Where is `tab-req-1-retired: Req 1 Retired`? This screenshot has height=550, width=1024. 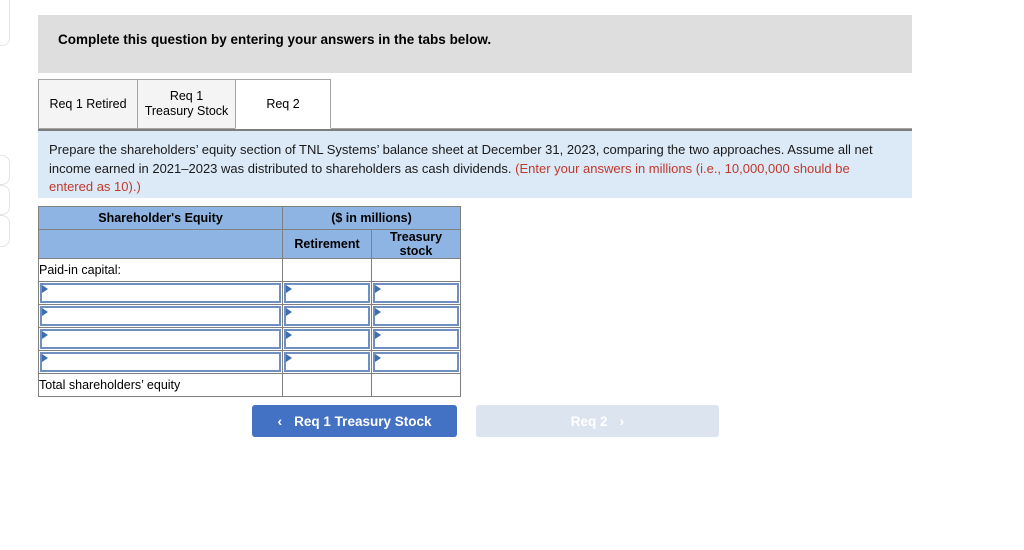
tab-req-1-retired: Req 1 Retired is located at coordinates (88, 104).